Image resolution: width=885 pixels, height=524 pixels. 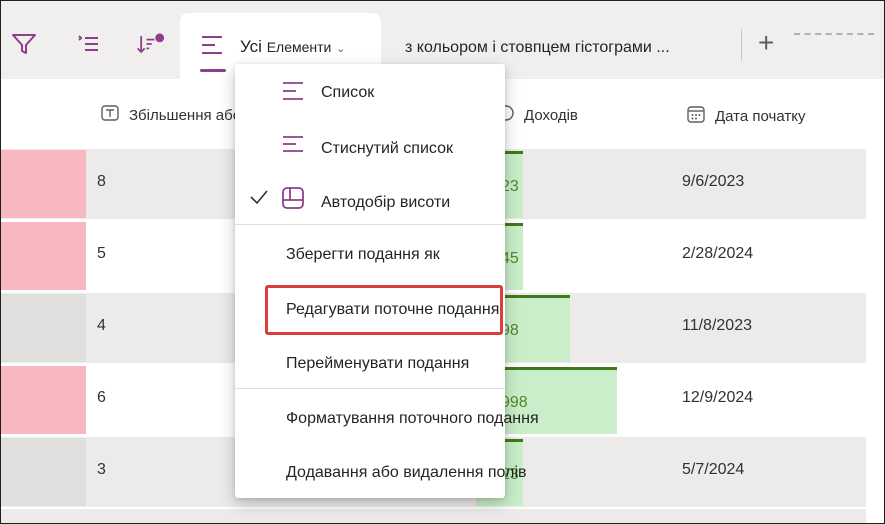 I want to click on menu-item-autofit-height: Автодобір висоти, so click(x=370, y=201).